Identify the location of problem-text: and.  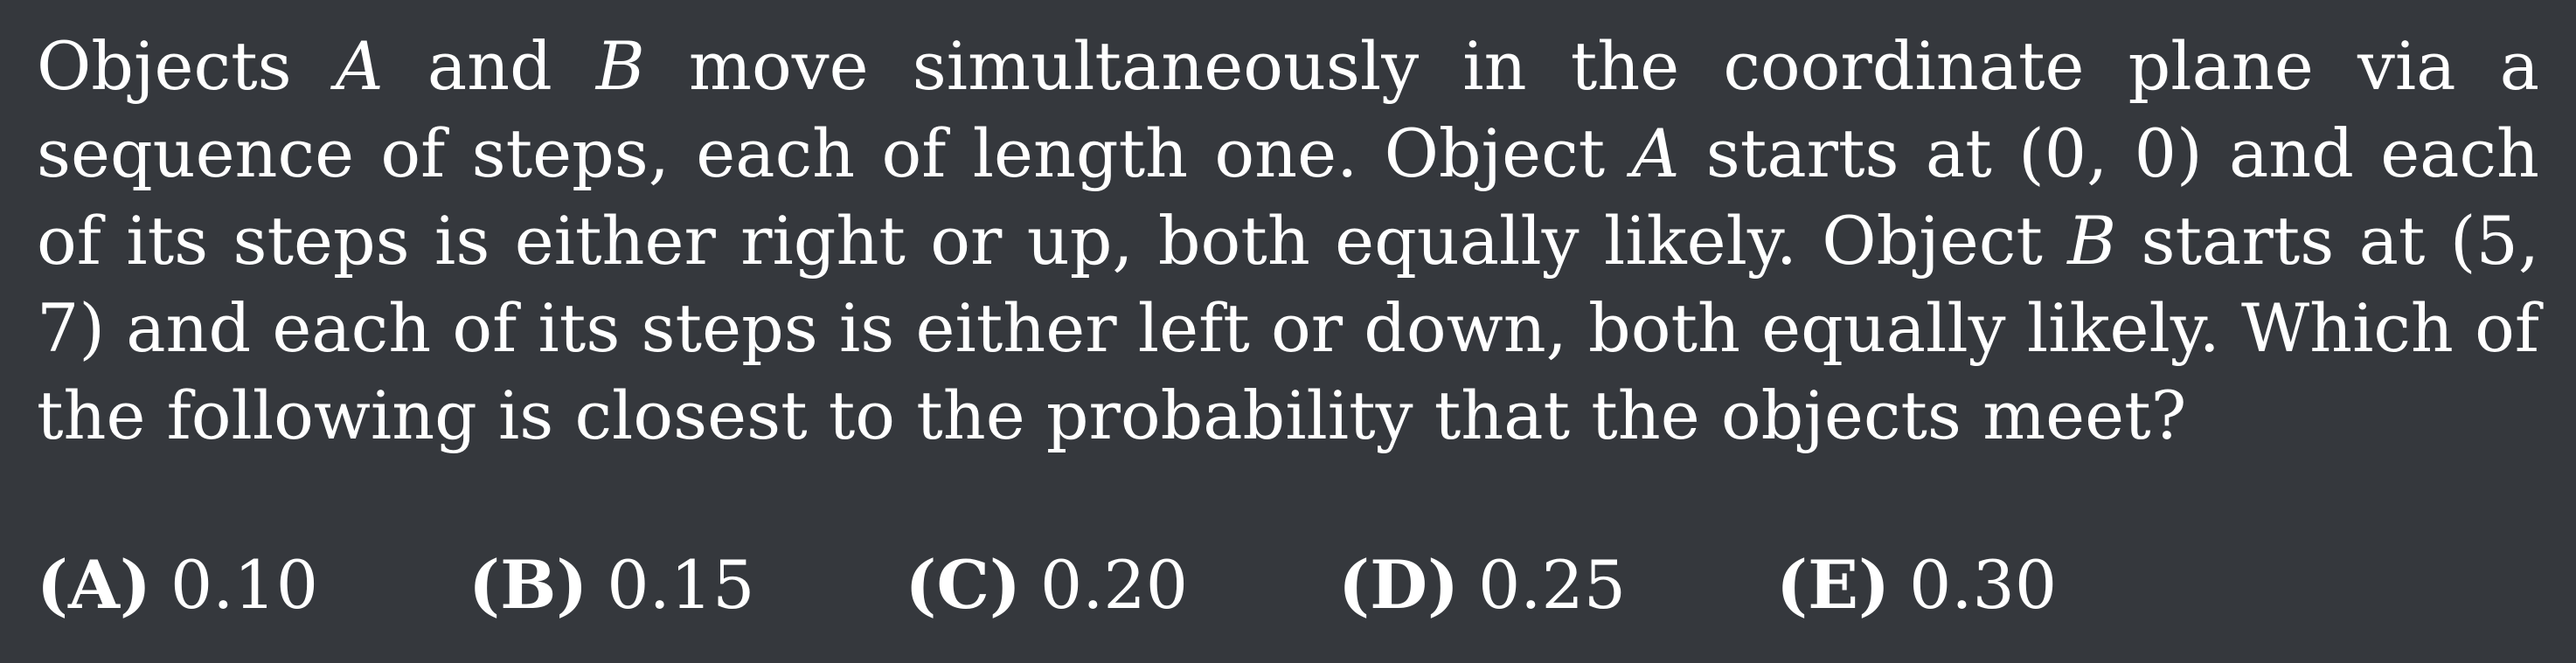
(490, 66).